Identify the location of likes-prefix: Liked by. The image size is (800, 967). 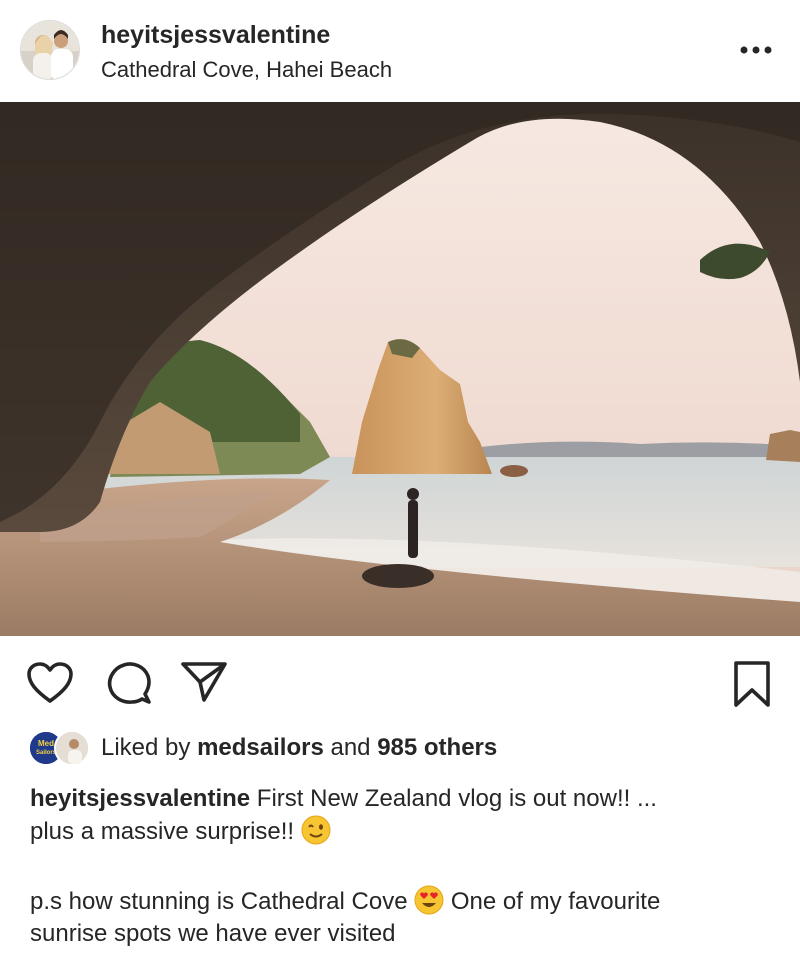
(146, 747).